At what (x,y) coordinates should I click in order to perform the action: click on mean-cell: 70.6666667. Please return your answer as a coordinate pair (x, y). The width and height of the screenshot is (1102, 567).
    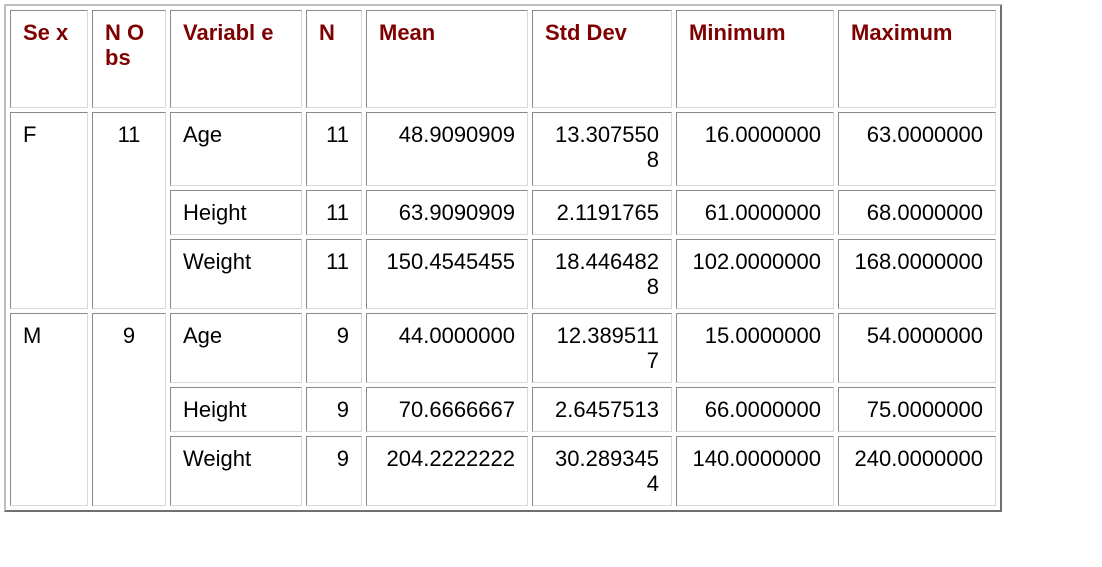
    Looking at the image, I should click on (447, 409).